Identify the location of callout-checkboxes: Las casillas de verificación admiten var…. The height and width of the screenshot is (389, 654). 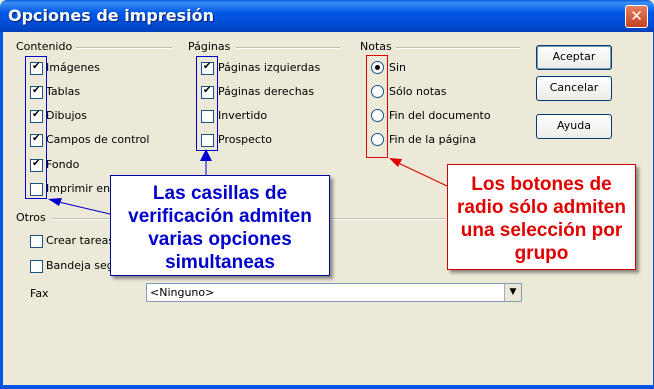
(220, 225).